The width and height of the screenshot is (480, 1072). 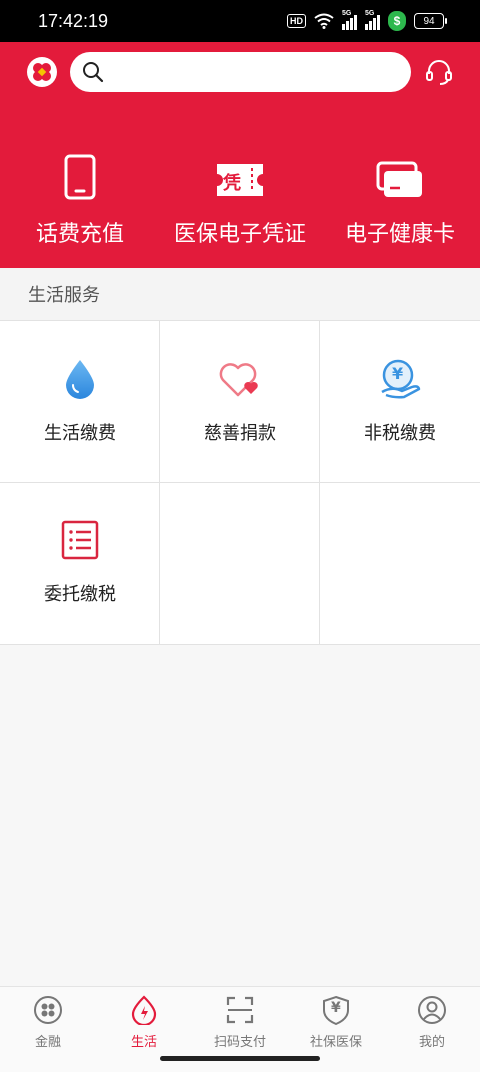 What do you see at coordinates (240, 379) in the screenshot?
I see `heart-icon` at bounding box center [240, 379].